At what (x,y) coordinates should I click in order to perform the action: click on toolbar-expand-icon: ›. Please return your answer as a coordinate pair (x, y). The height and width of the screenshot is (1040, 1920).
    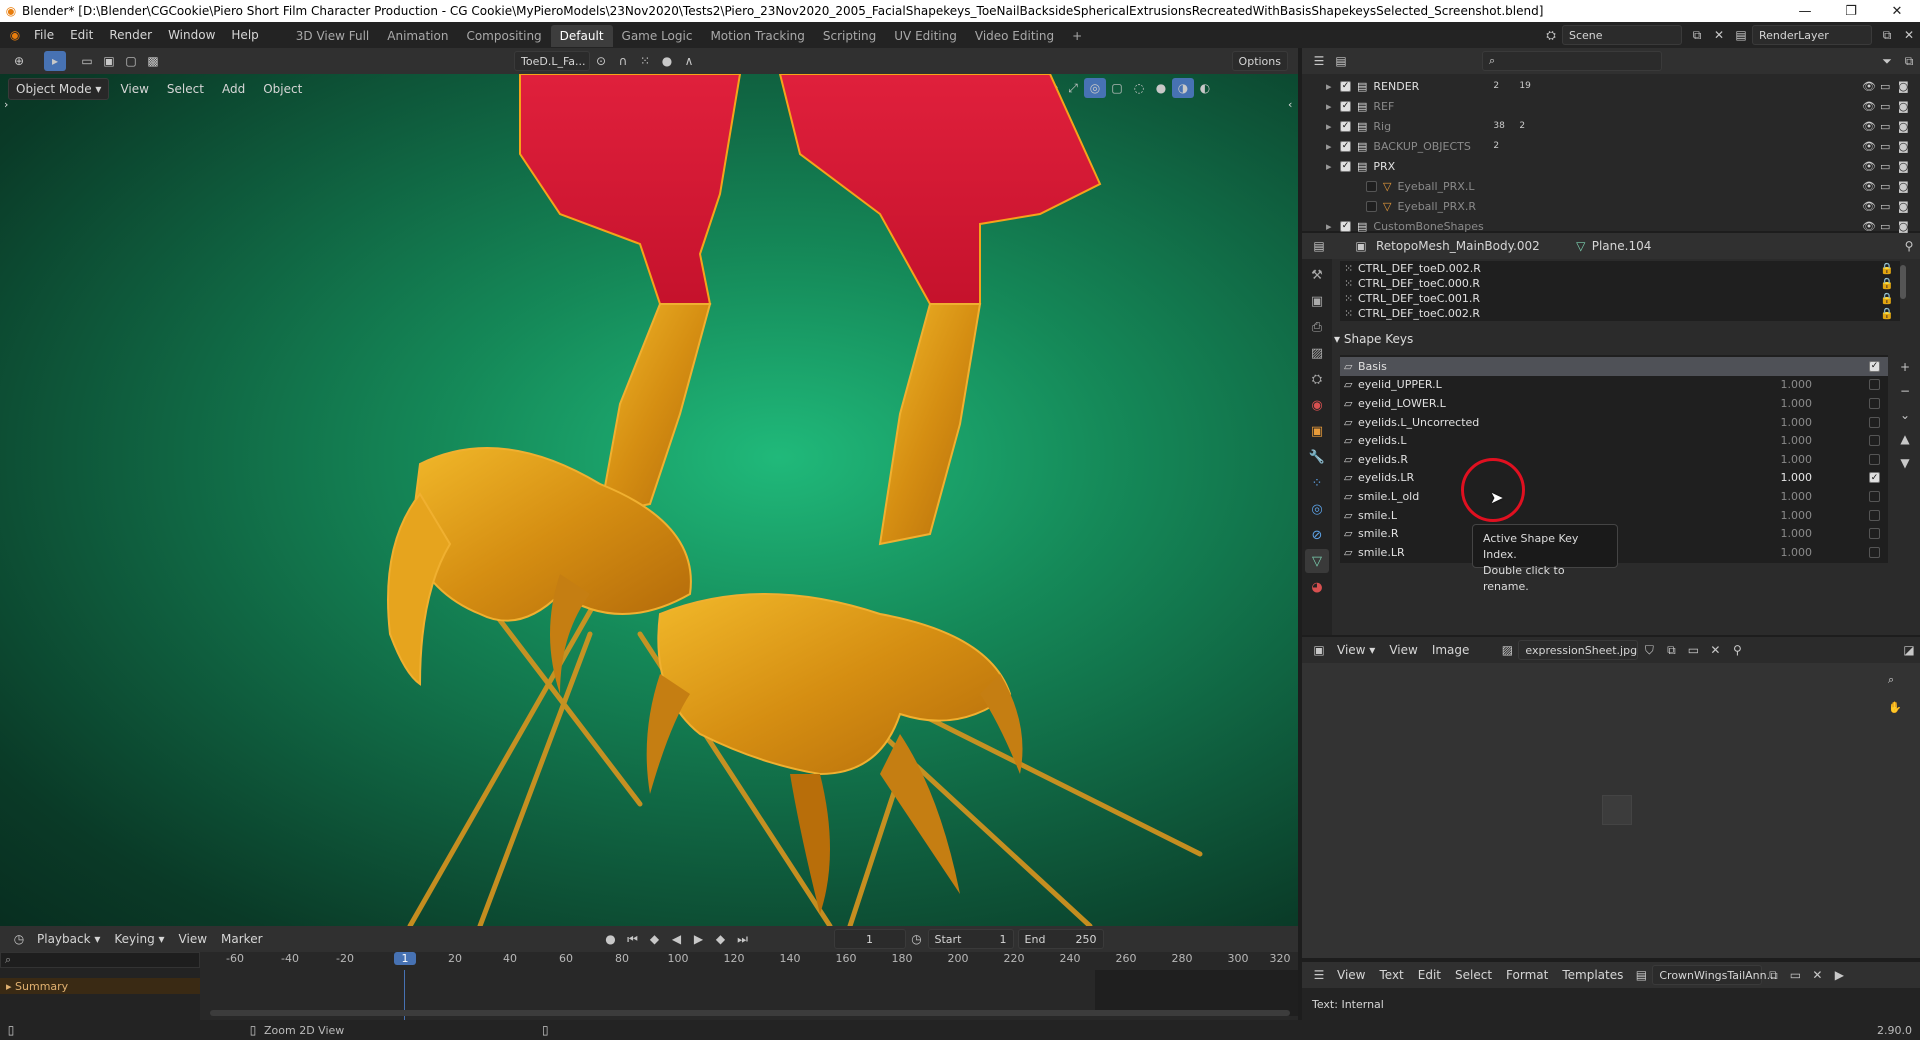
    Looking at the image, I should click on (6, 104).